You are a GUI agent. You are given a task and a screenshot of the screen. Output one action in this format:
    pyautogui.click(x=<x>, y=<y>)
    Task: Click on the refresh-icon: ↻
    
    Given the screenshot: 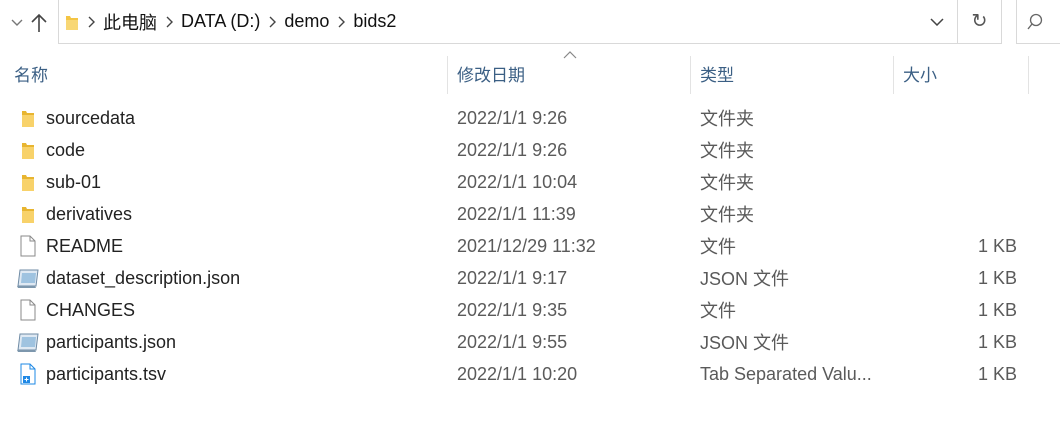 What is the action you would take?
    pyautogui.click(x=979, y=21)
    